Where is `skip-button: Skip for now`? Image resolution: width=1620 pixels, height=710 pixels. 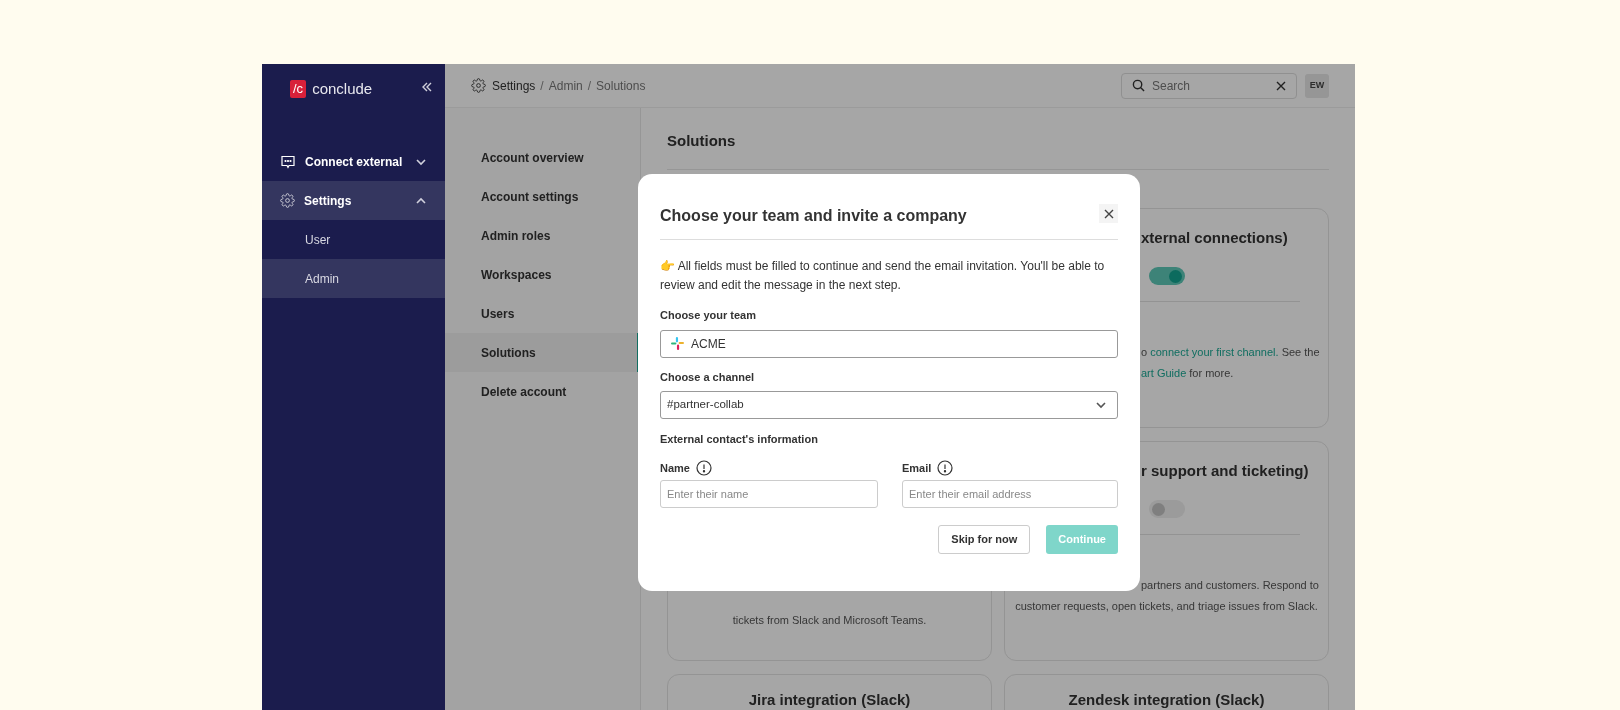 skip-button: Skip for now is located at coordinates (984, 539).